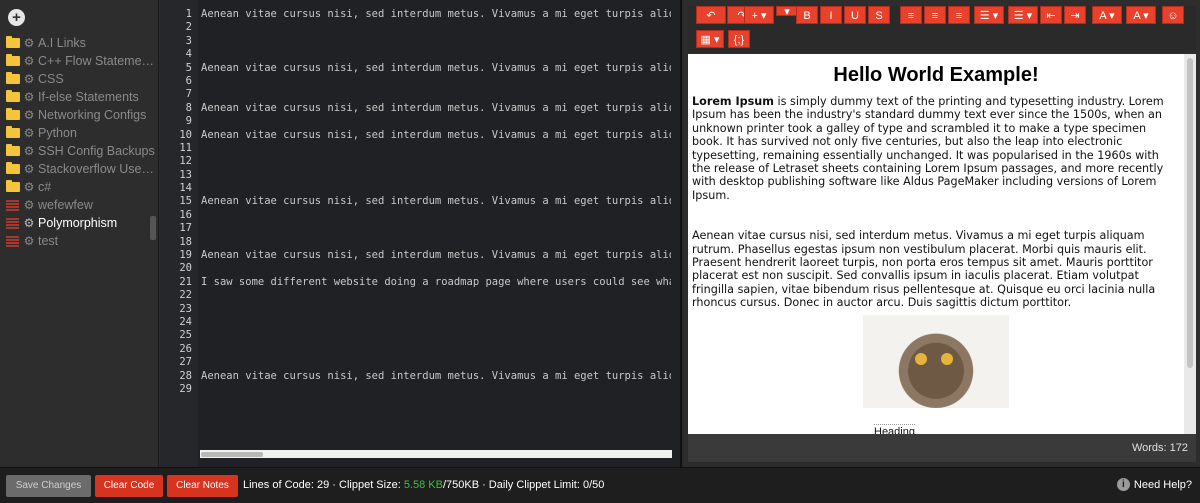 The height and width of the screenshot is (503, 1200). What do you see at coordinates (79, 187) in the screenshot?
I see `snippet-item: ⚙ c#` at bounding box center [79, 187].